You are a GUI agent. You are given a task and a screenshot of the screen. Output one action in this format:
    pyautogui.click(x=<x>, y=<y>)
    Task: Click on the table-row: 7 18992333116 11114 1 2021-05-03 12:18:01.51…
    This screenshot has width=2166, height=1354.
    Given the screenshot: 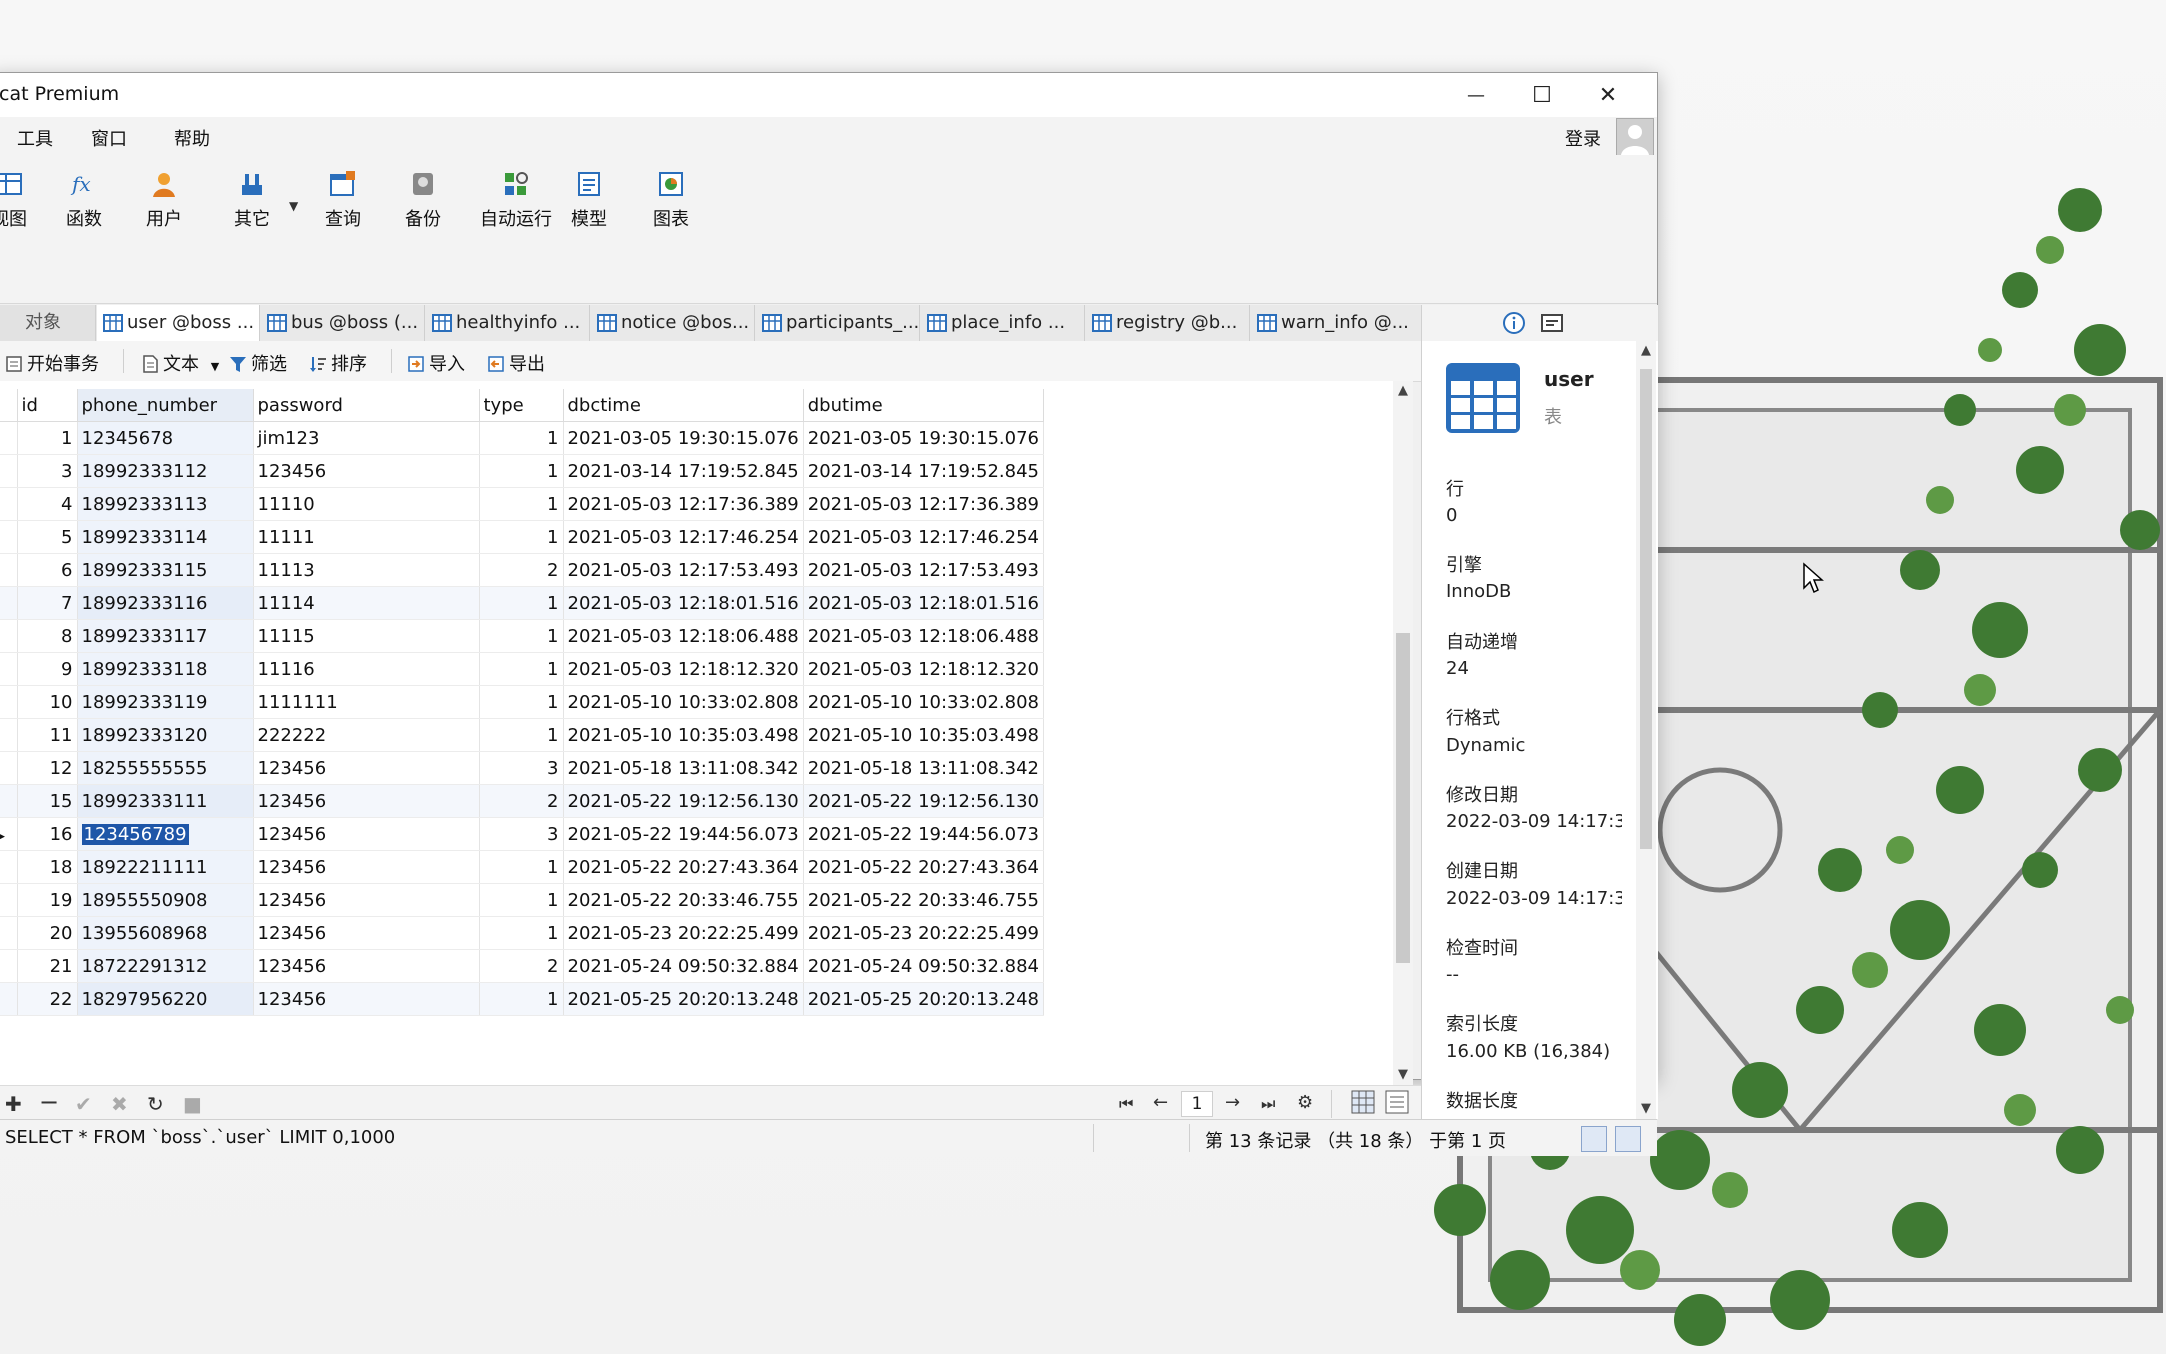 What is the action you would take?
    pyautogui.click(x=522, y=603)
    